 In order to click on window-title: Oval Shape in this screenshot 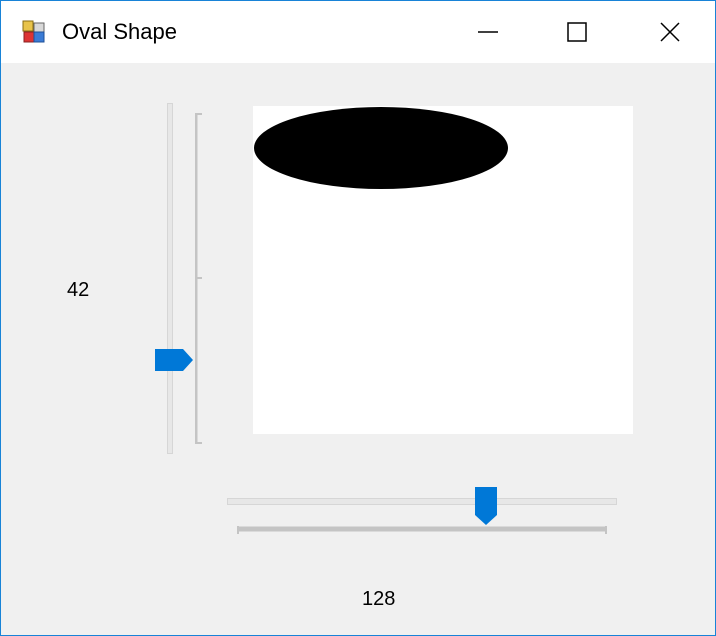, I will do `click(119, 31)`.